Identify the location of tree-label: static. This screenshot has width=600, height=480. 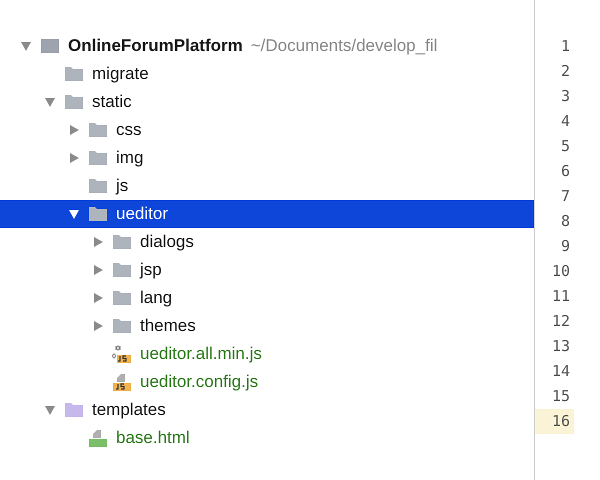
(112, 102).